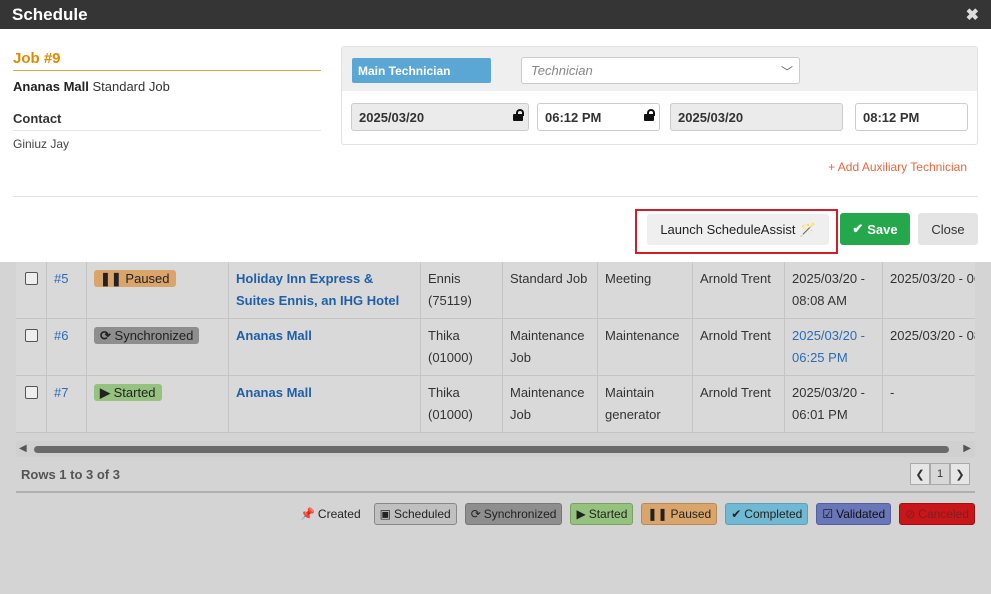  I want to click on legend-created: 📌 Created, so click(330, 514).